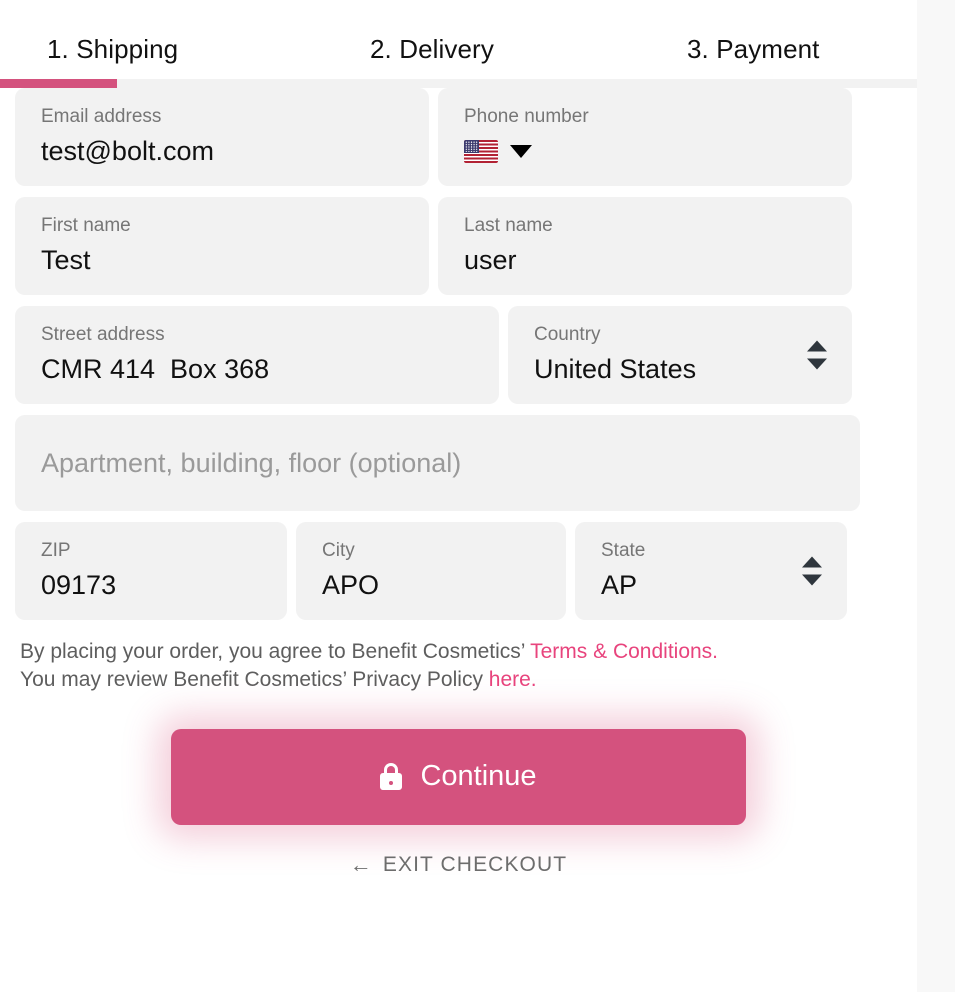  Describe the element at coordinates (478, 776) in the screenshot. I see `continue-button-label: Continue` at that location.